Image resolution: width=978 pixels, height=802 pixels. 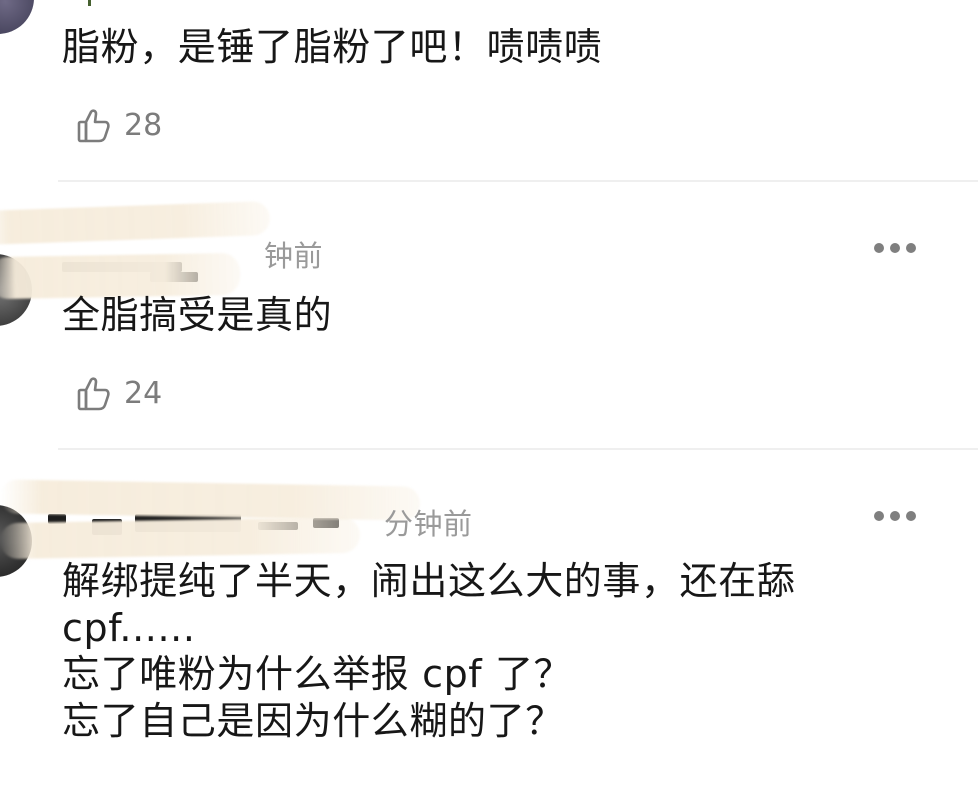 I want to click on comment-text: 脂粉，是锤了脂粉了吧！啧啧啧, so click(x=332, y=47).